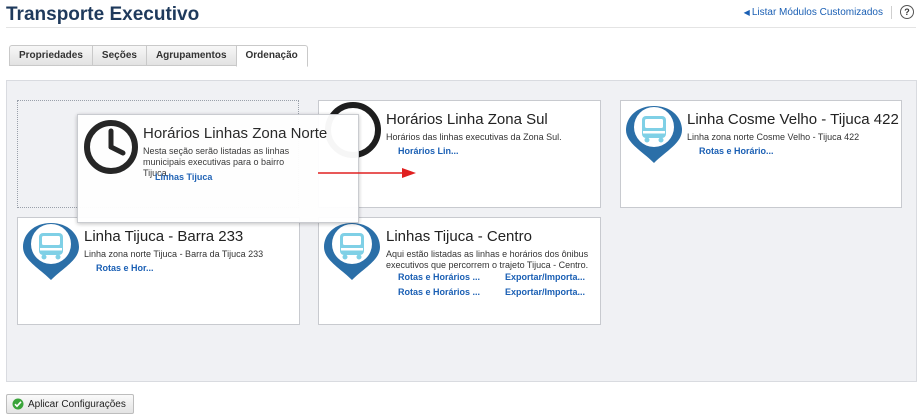  Describe the element at coordinates (467, 119) in the screenshot. I see `card-title: Horários Linha Zona Sul` at that location.